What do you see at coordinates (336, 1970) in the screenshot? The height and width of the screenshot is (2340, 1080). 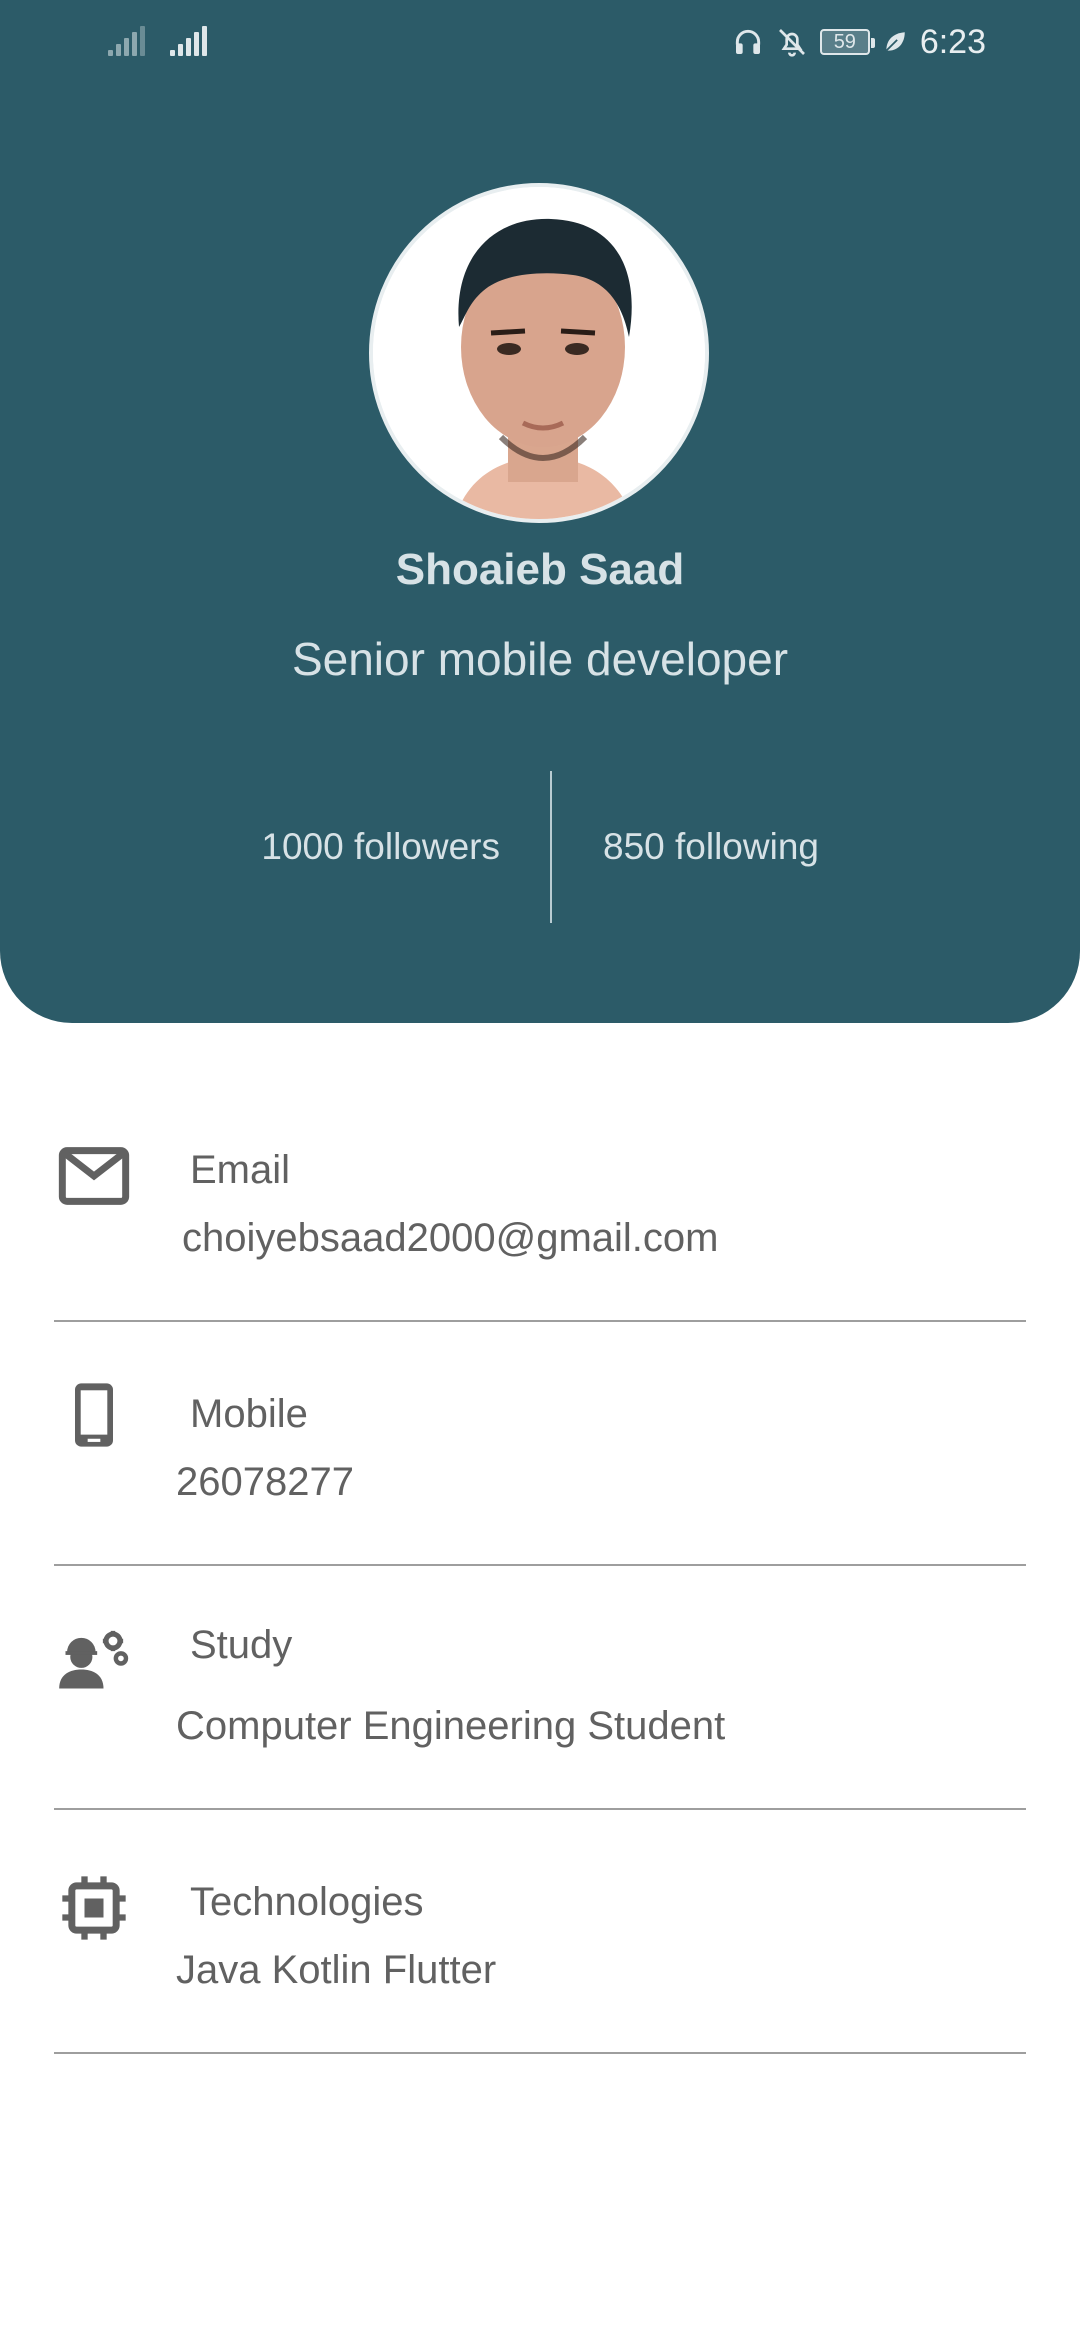 I see `info-value-technologies: Java Kotlin Flutter` at bounding box center [336, 1970].